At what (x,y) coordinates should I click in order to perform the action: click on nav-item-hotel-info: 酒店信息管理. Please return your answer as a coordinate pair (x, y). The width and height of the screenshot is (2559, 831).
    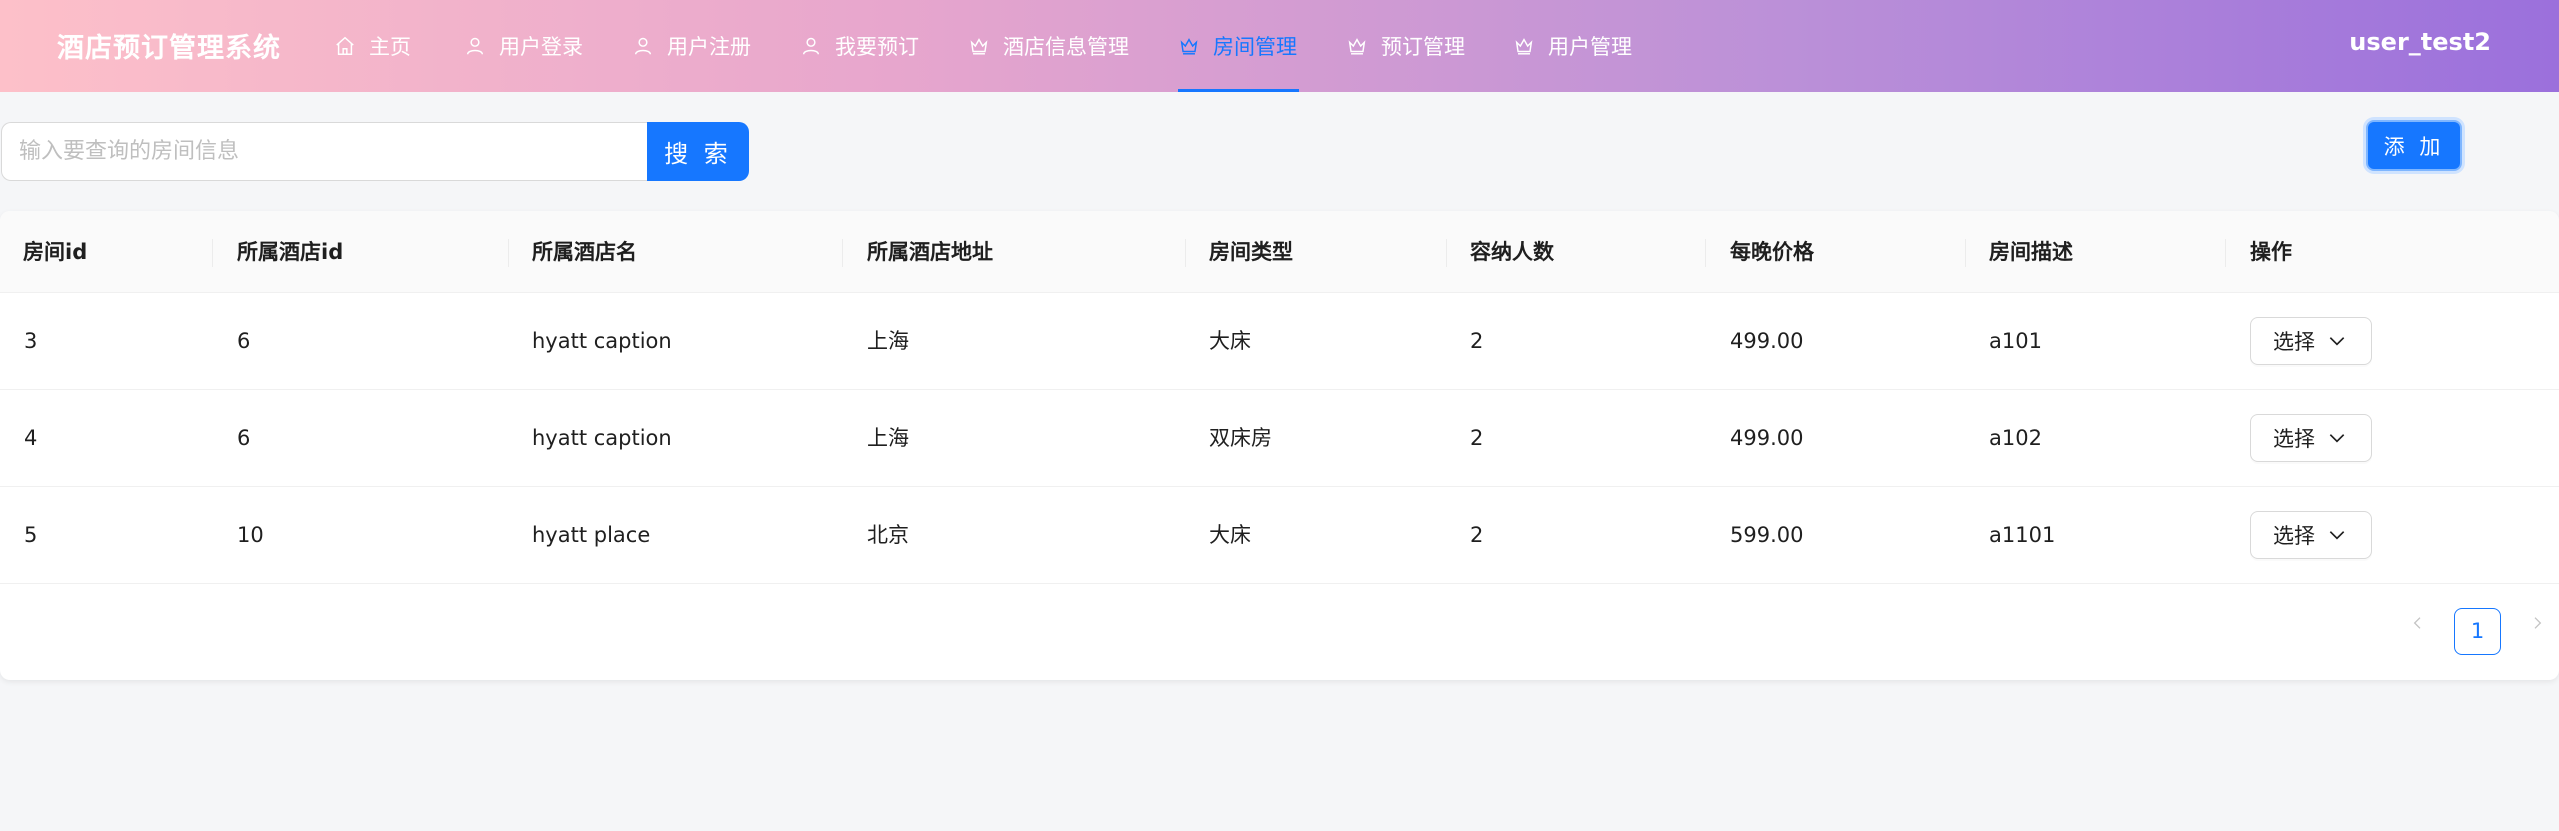
    Looking at the image, I should click on (1073, 46).